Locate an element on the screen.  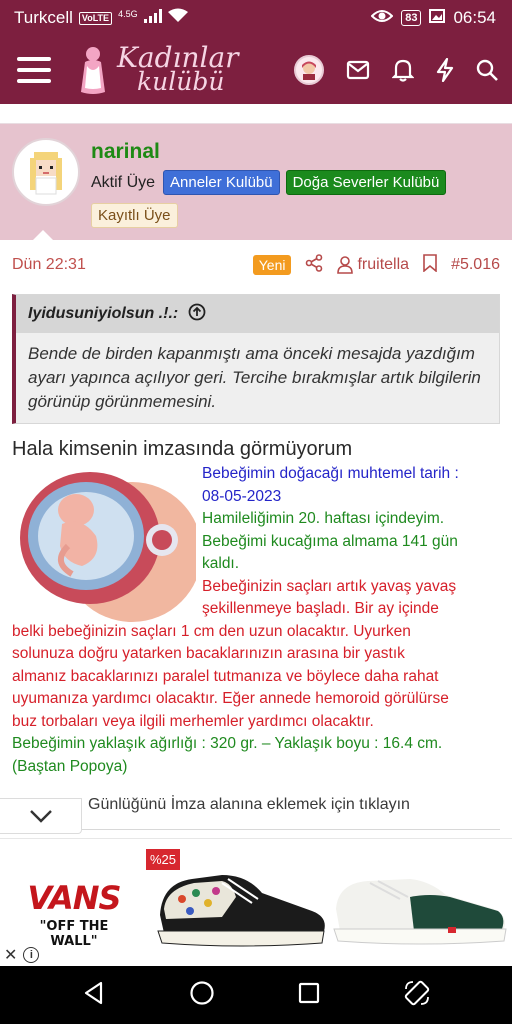
ad-brand-logo: VANS "OFF THE WALL" is located at coordinates (74, 914).